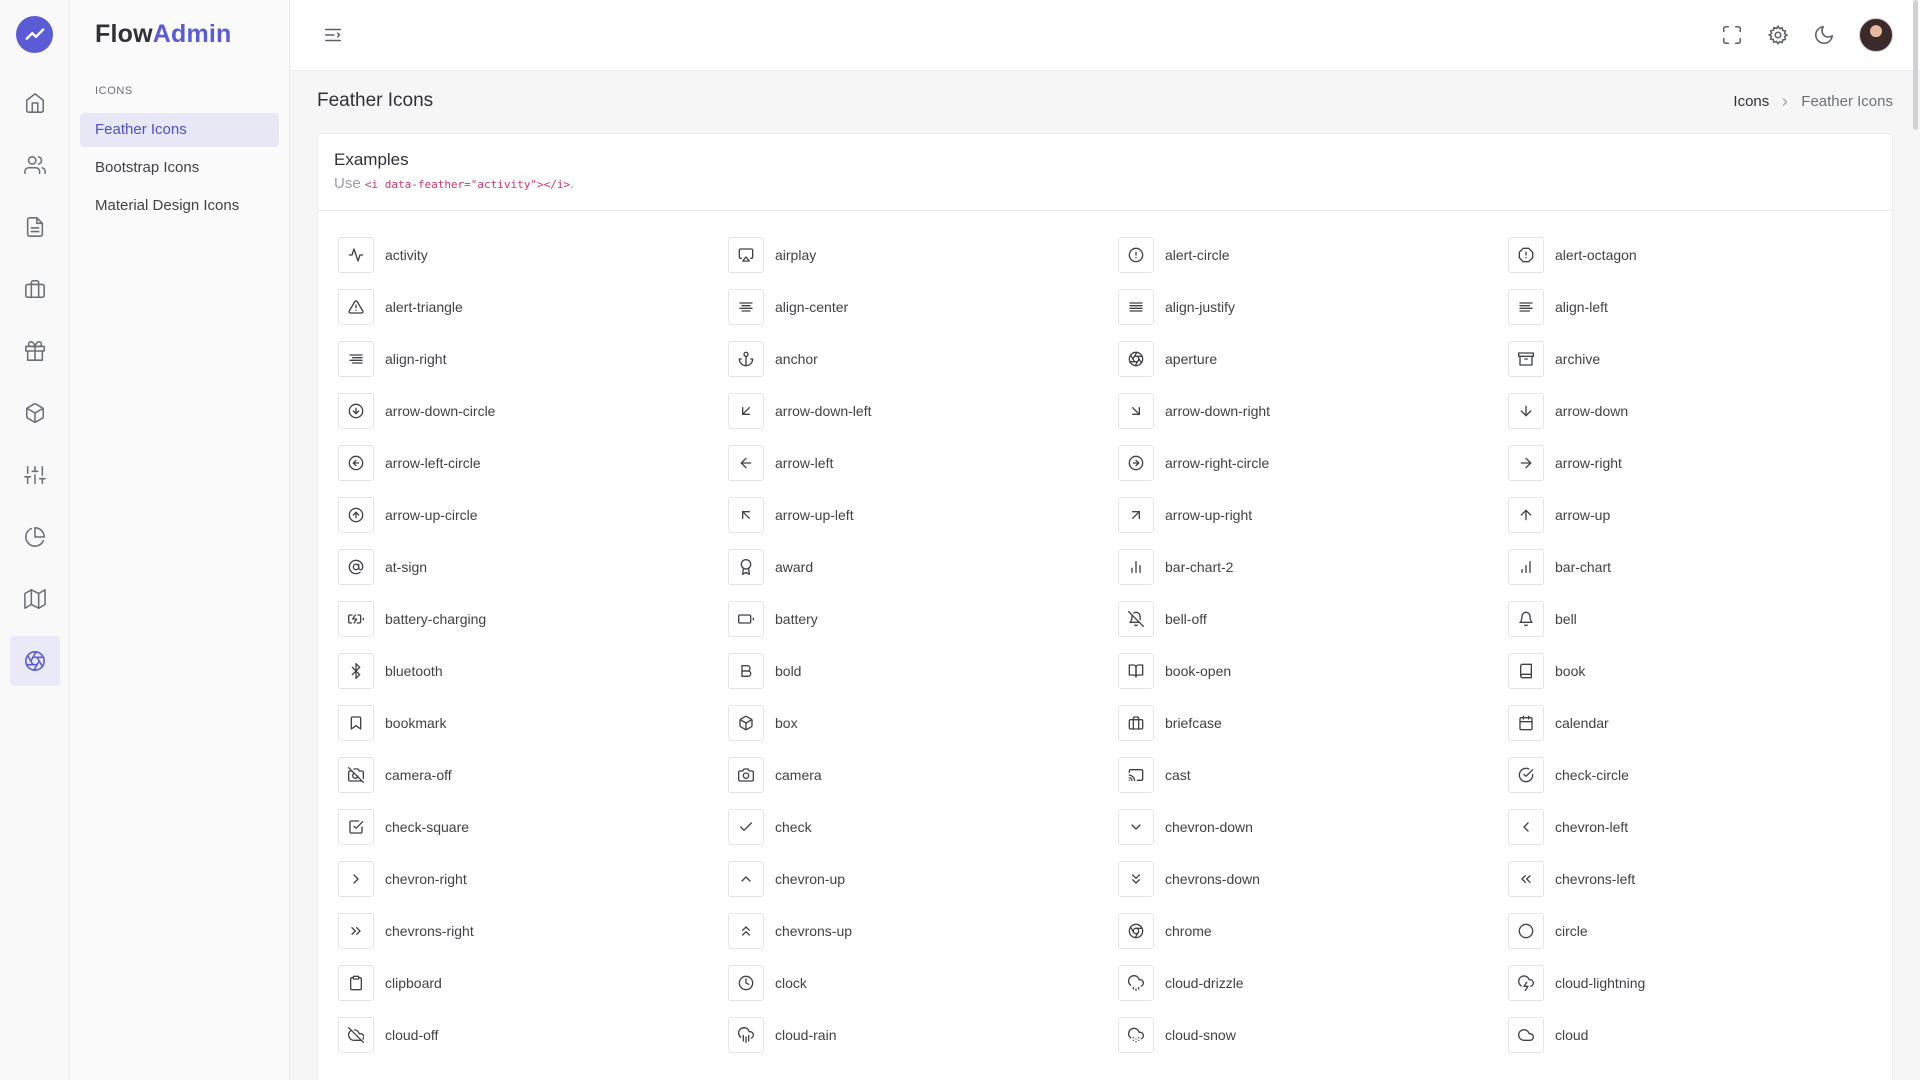  What do you see at coordinates (923, 931) in the screenshot?
I see `icon-tile: chevrons-up` at bounding box center [923, 931].